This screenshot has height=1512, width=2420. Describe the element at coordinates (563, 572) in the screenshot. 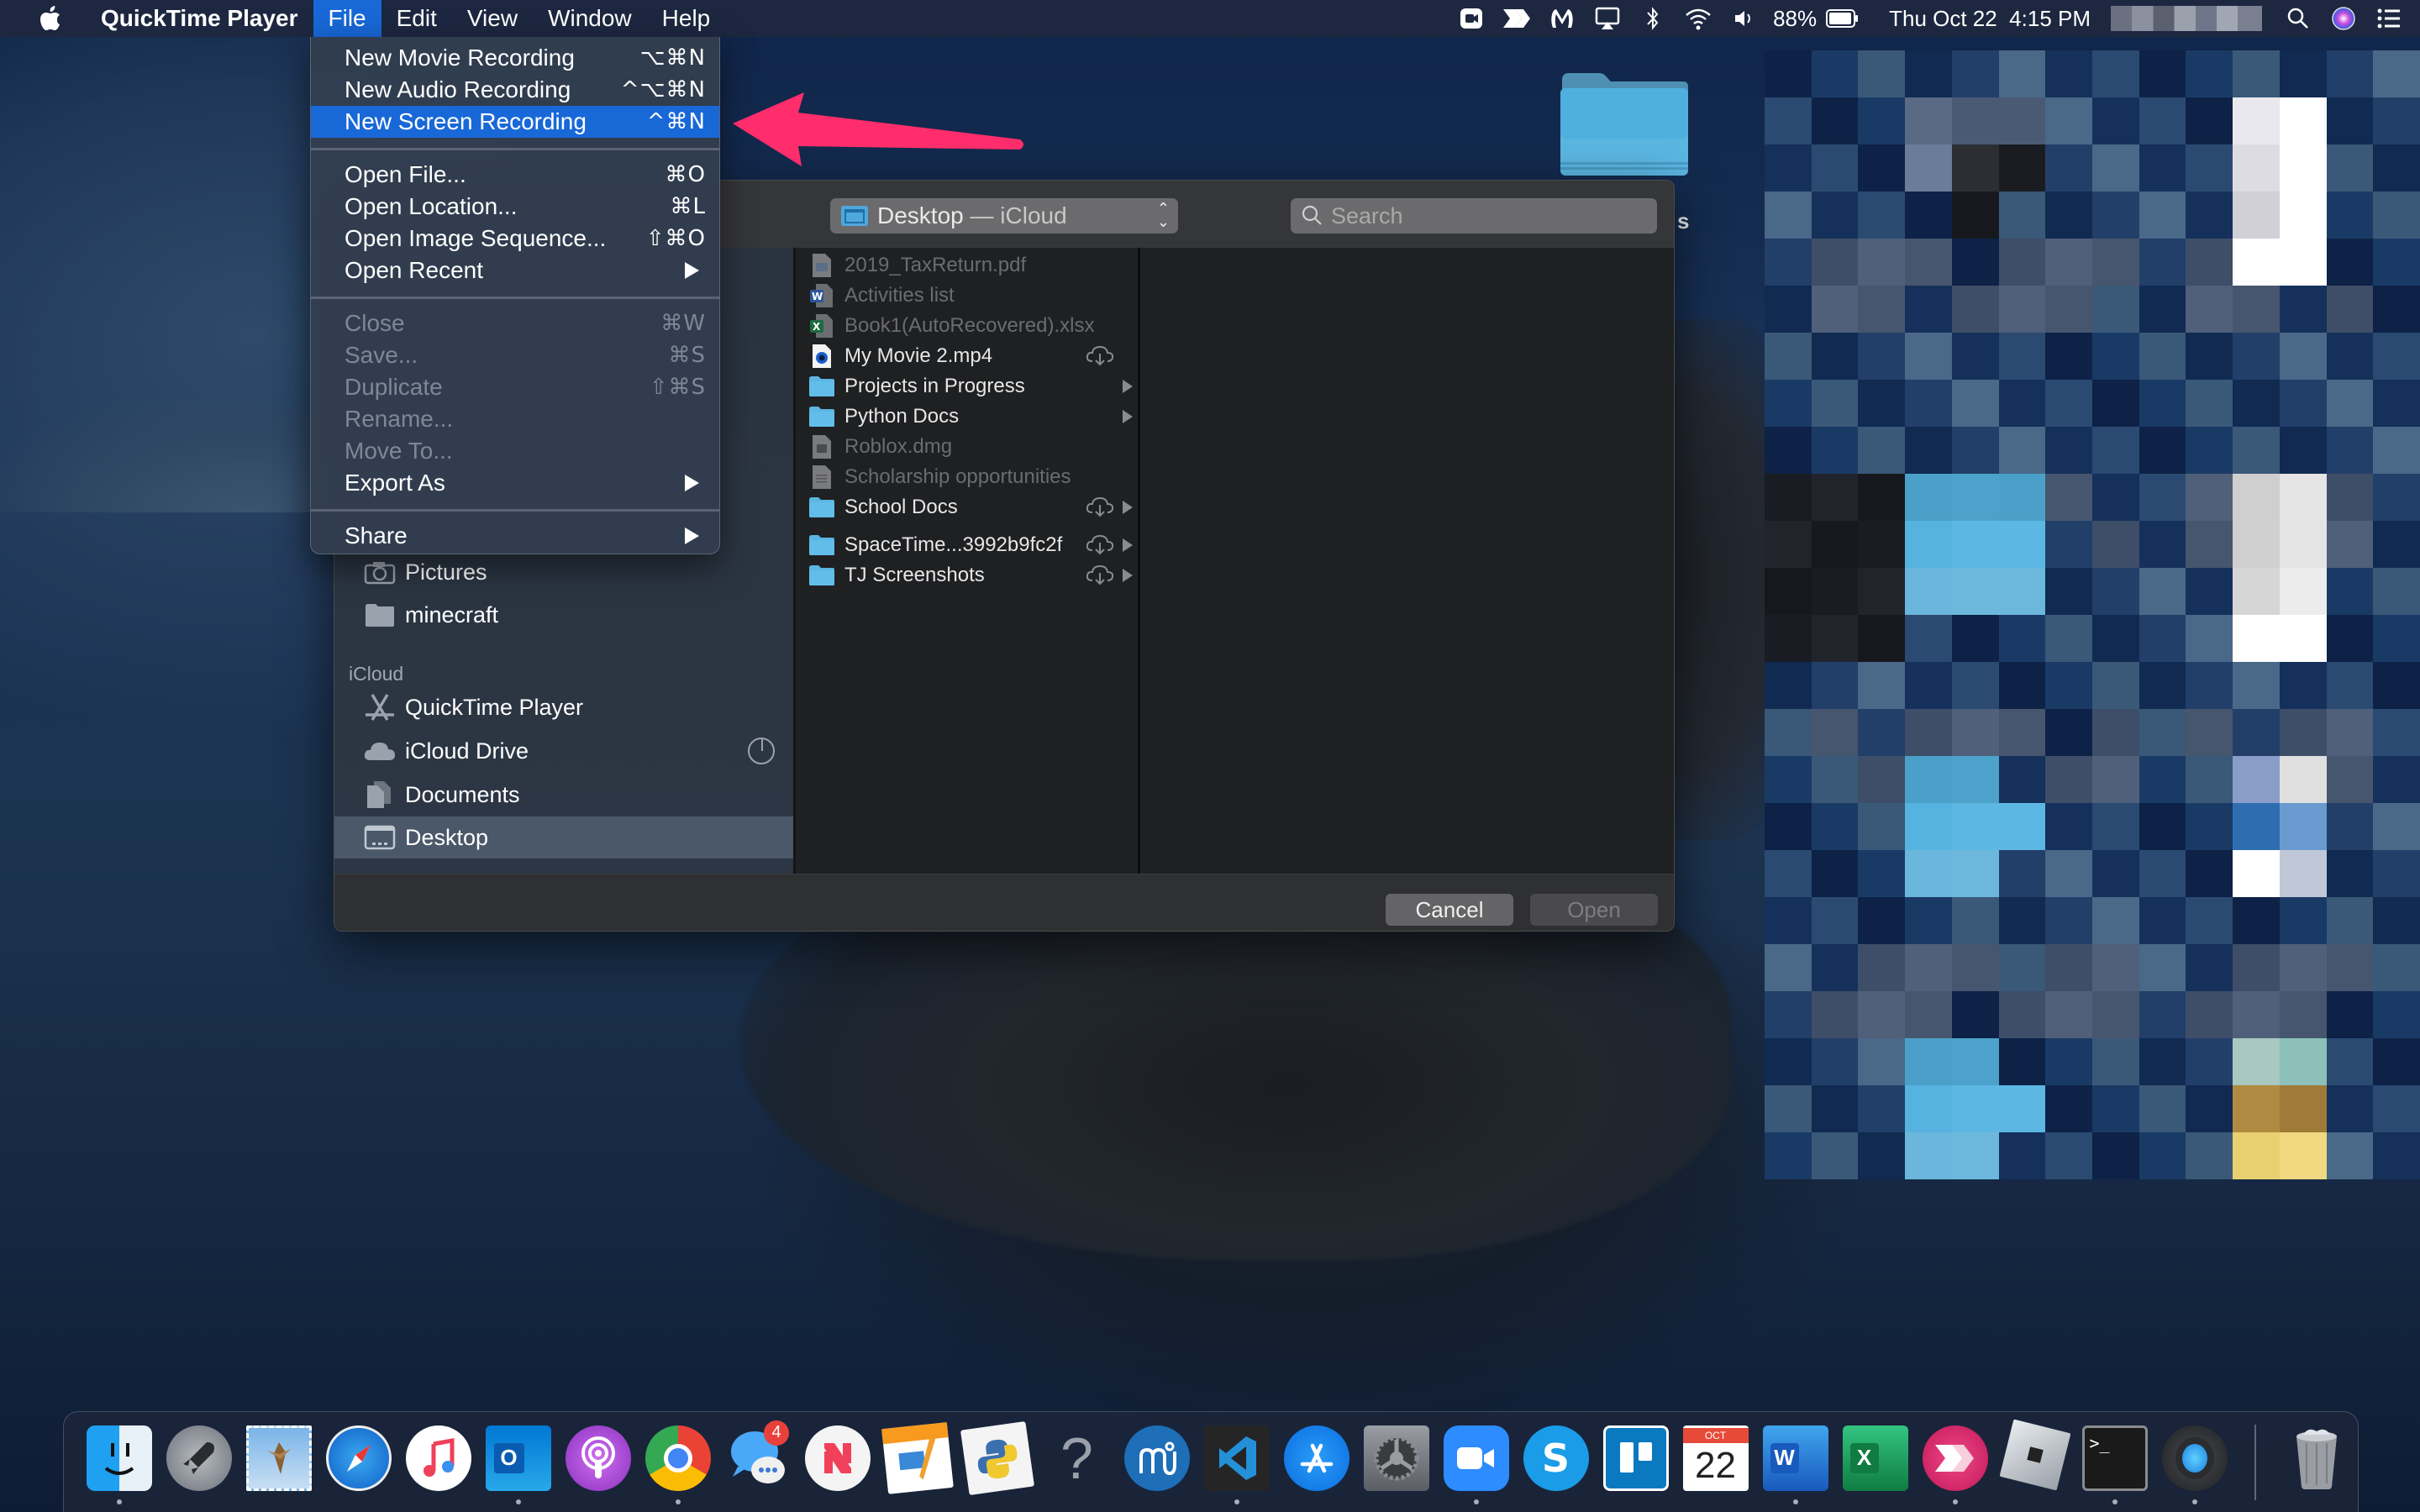

I see `sidebar-item-pictures: Pictures` at that location.